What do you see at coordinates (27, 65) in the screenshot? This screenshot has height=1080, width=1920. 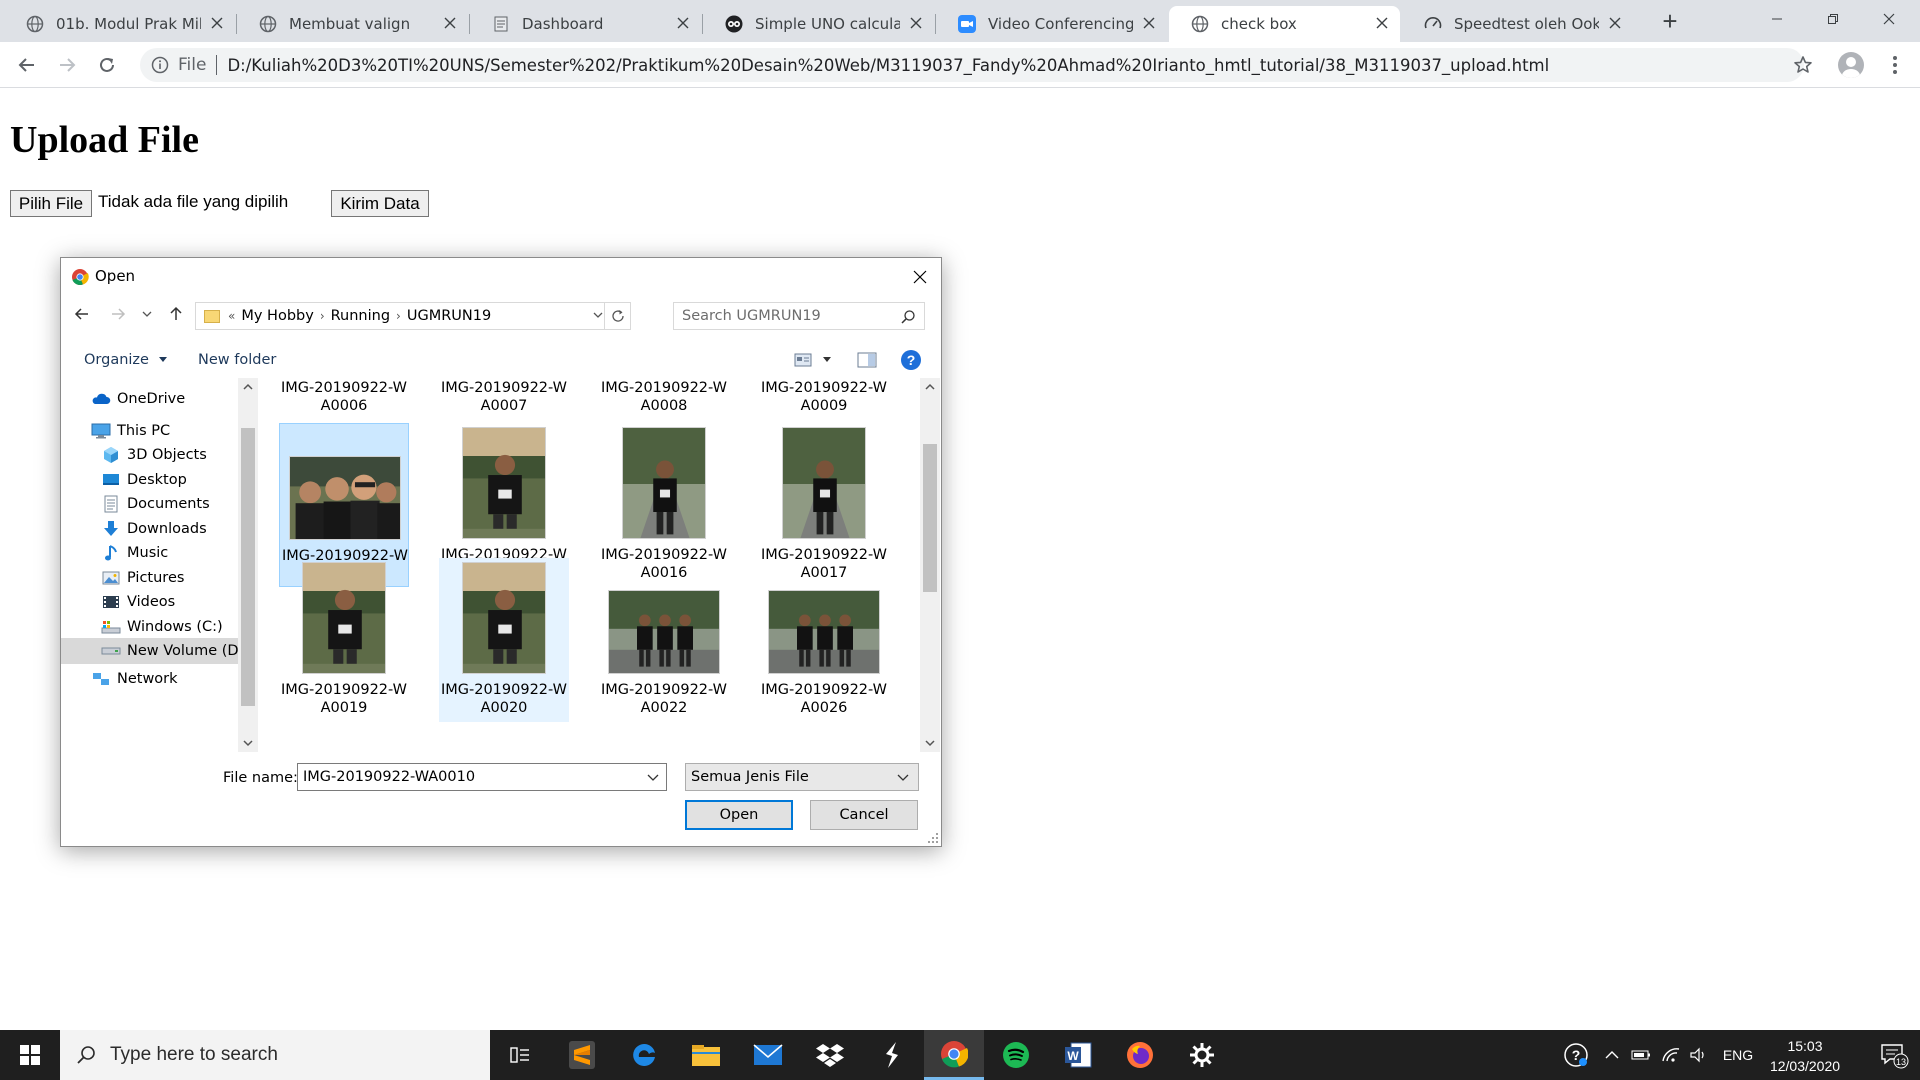 I see `back-button` at bounding box center [27, 65].